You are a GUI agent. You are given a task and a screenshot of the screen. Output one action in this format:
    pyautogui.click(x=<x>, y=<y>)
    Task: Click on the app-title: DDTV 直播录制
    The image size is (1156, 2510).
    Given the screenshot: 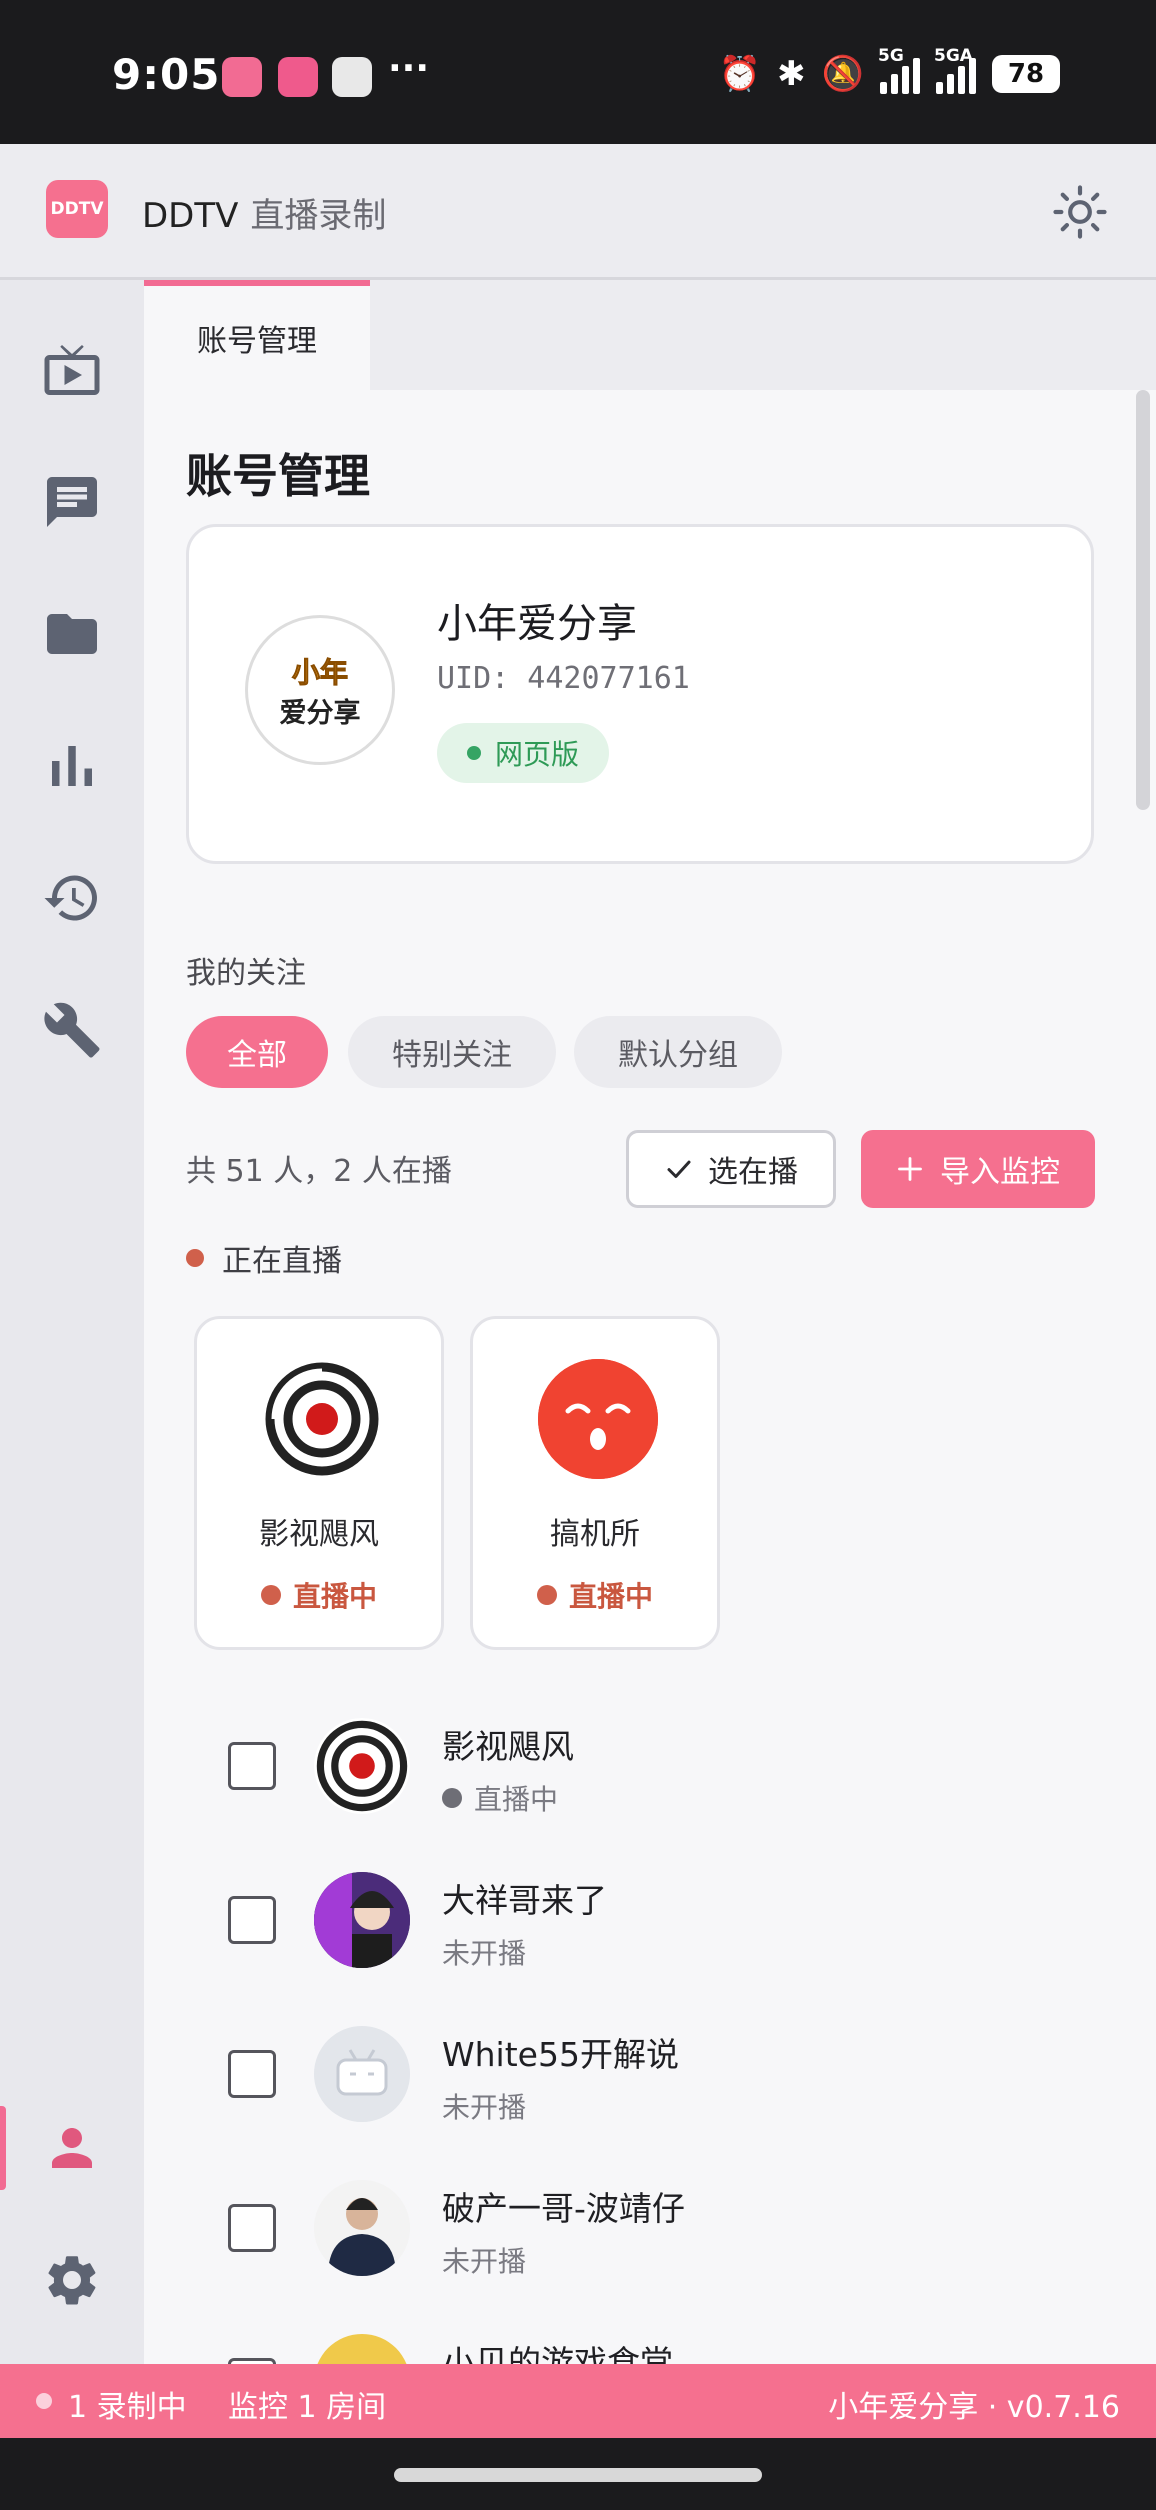 What is the action you would take?
    pyautogui.click(x=264, y=212)
    